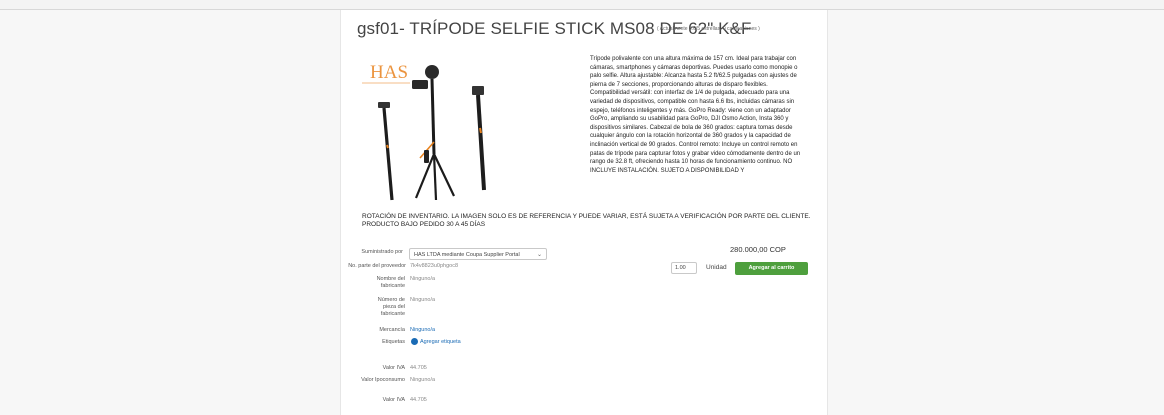 The width and height of the screenshot is (1164, 415). I want to click on part-number-value: 7k4v8823u0phgoc8, so click(434, 266).